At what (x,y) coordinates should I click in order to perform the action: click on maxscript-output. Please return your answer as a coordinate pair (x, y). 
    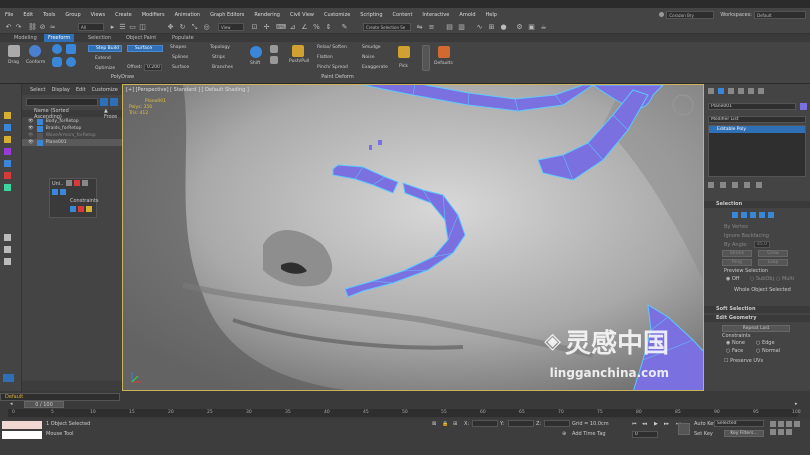
    Looking at the image, I should click on (22, 435).